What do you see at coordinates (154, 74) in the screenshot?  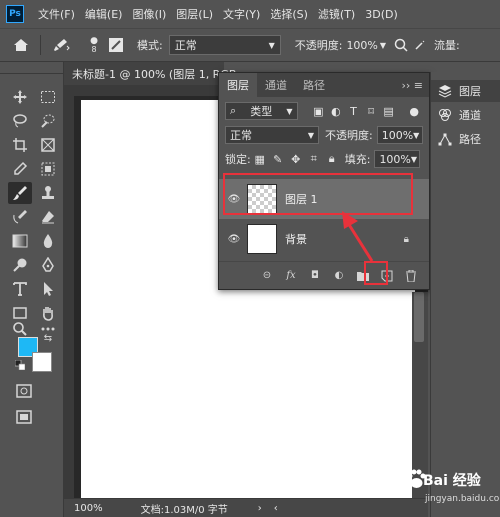 I see `document-tab-title: 未标题-1 @ 100% (图层 1, RGB` at bounding box center [154, 74].